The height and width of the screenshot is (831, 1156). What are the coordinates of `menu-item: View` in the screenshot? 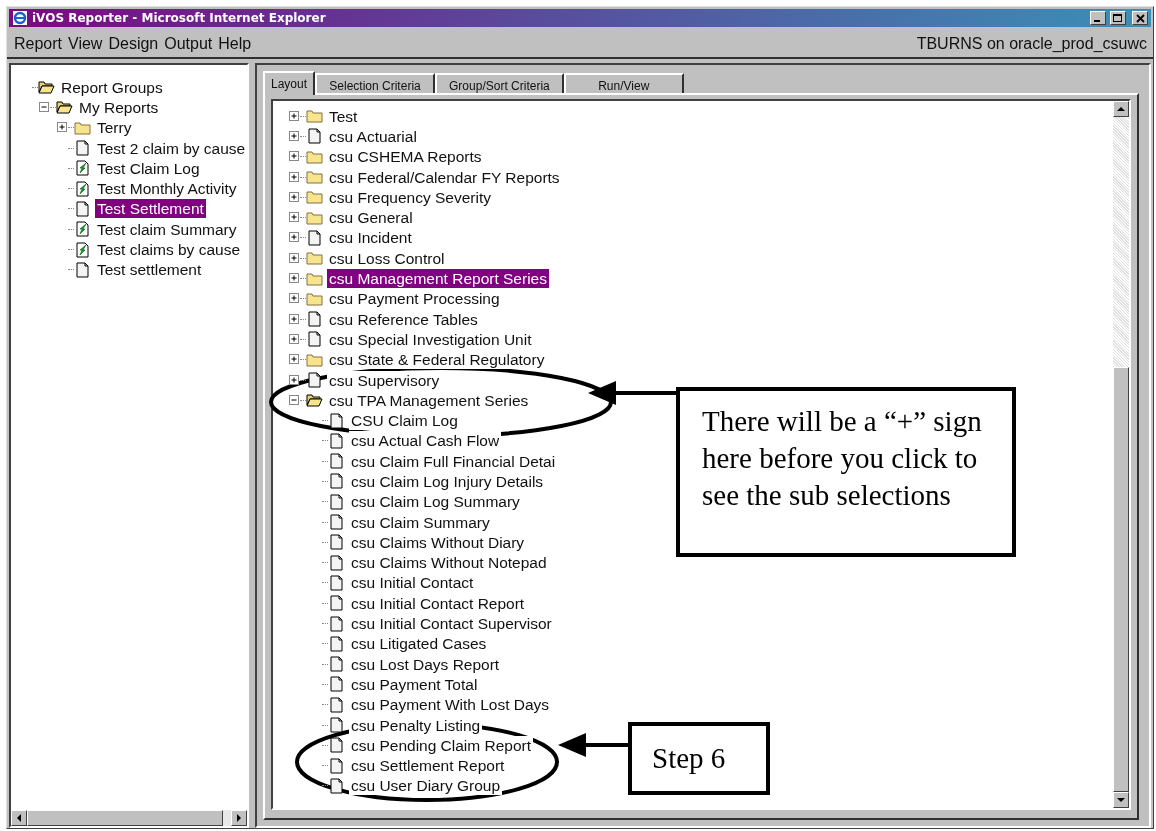 It's located at (85, 44).